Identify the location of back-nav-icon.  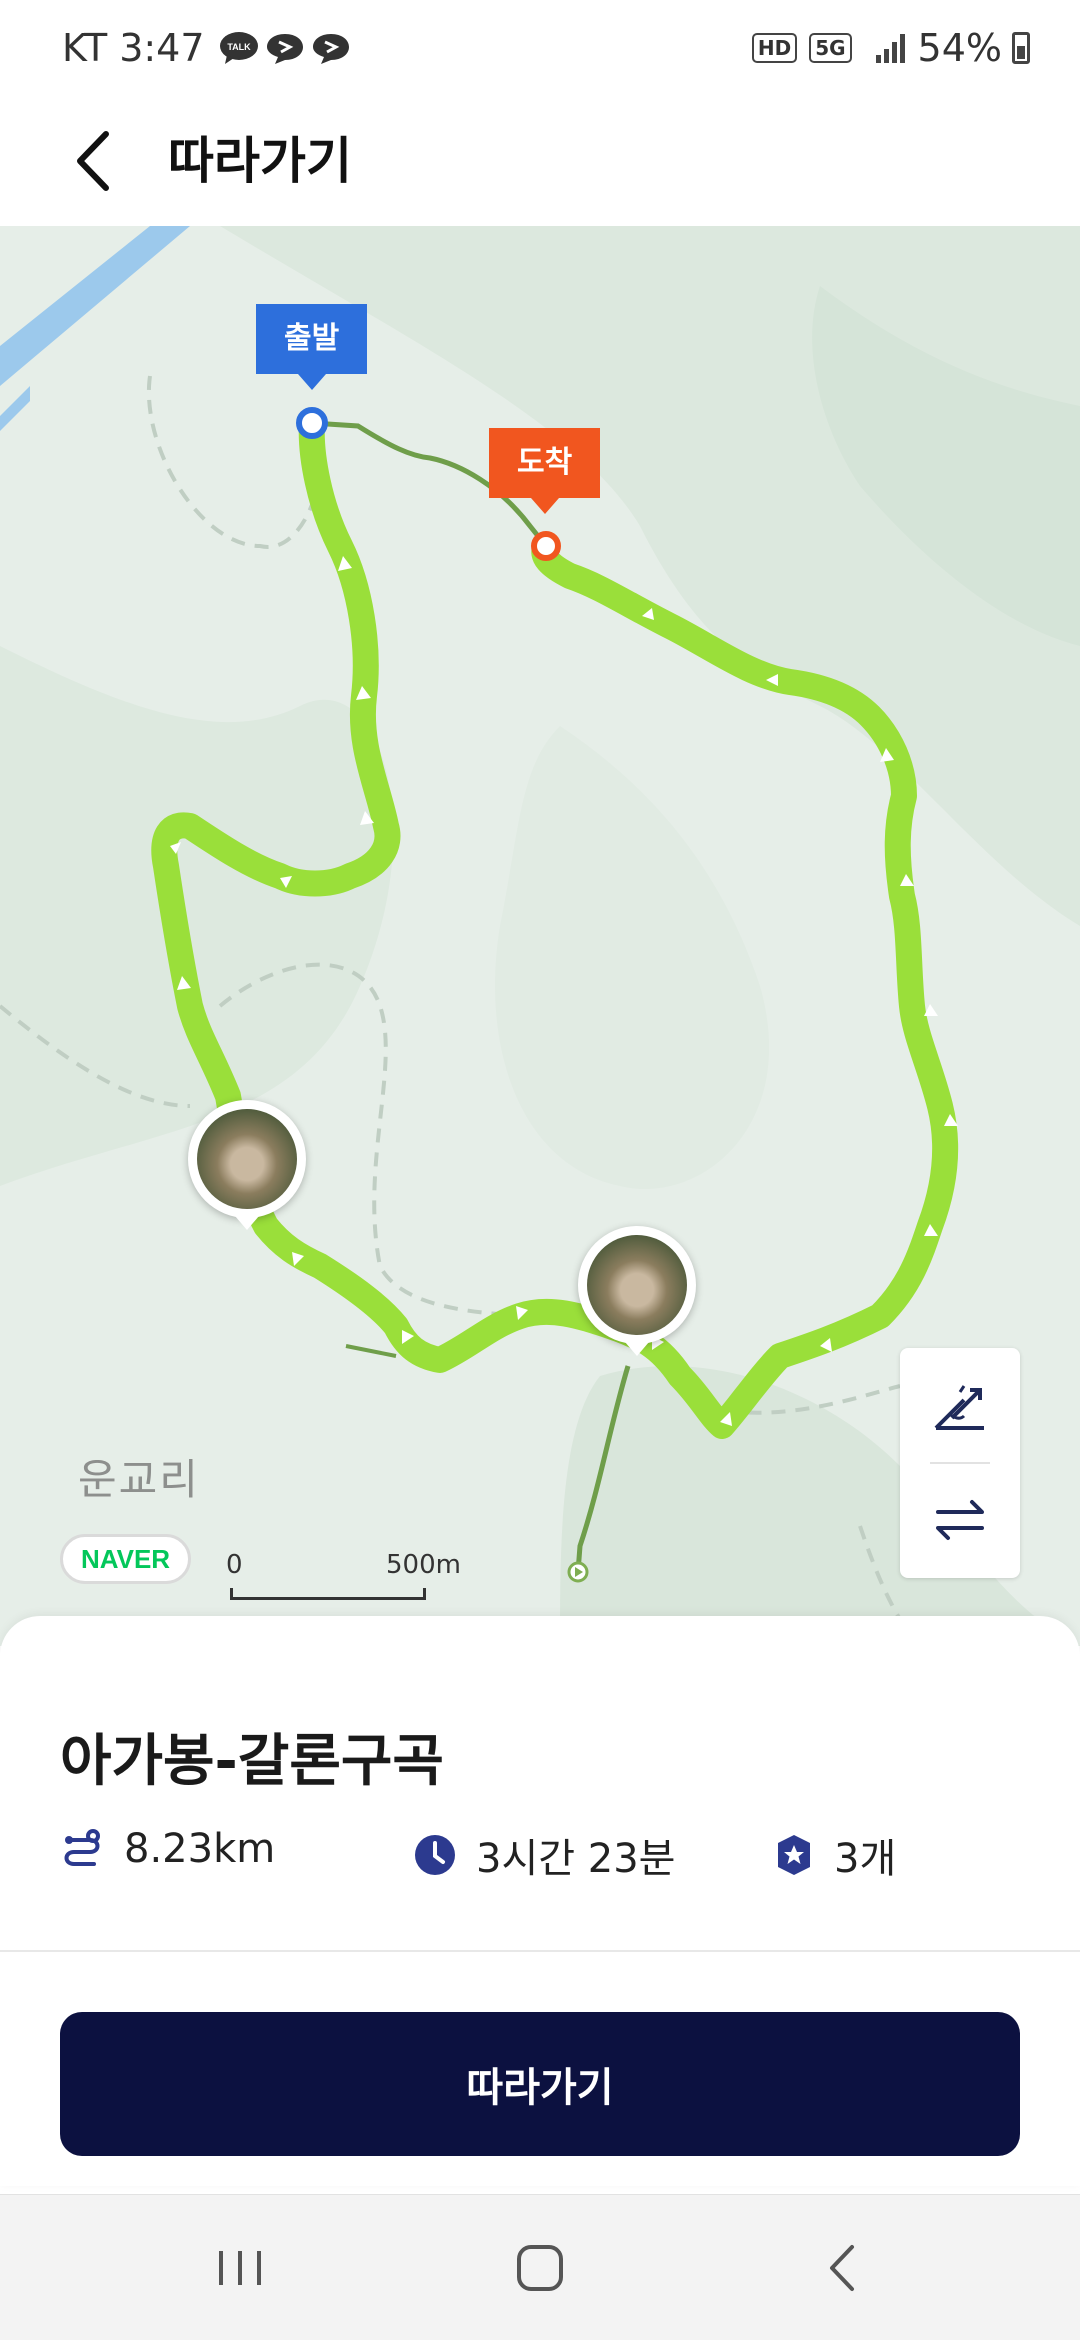
(845, 2268).